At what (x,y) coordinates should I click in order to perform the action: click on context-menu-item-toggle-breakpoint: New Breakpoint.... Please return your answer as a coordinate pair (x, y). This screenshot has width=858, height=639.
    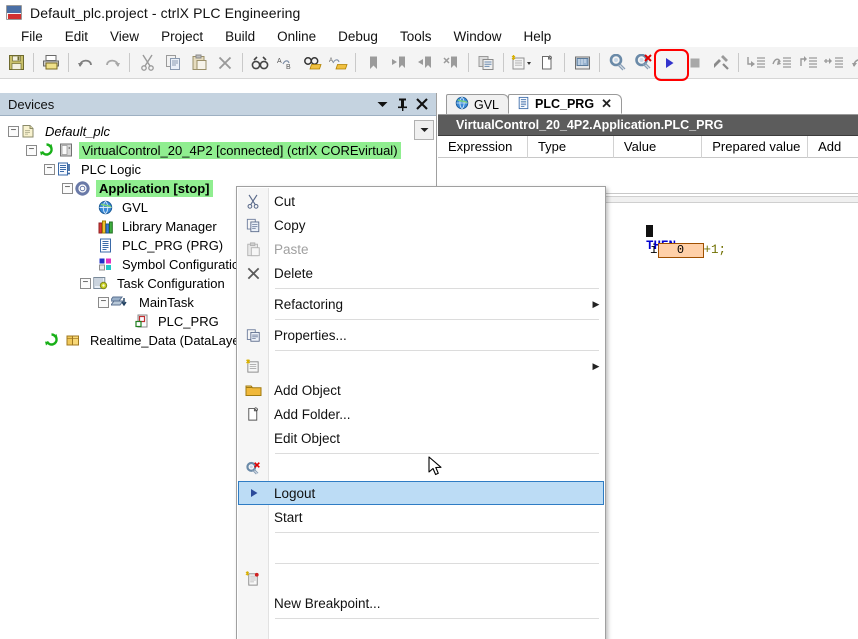
    Looking at the image, I should click on (421, 603).